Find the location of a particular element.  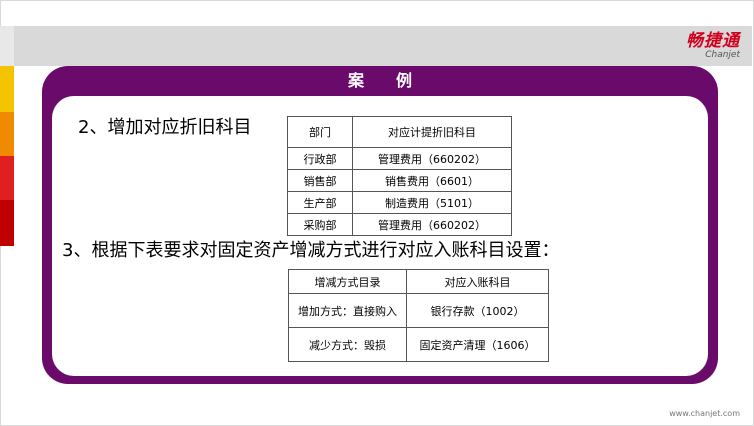

heading-step3: 3、根据下表要求对固定资产增减方式进行对应入账科目设置： is located at coordinates (311, 250).